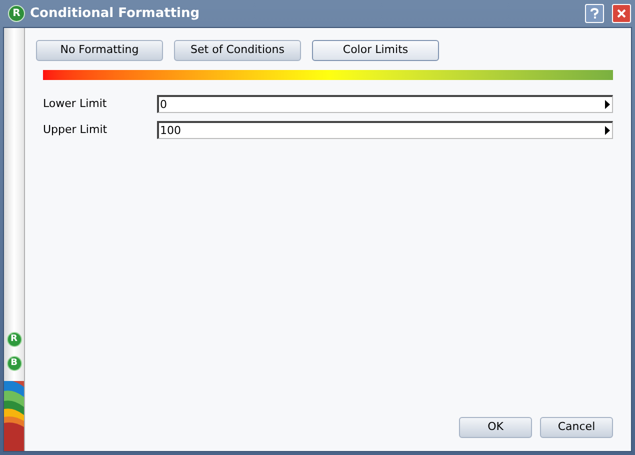 This screenshot has height=455, width=635. I want to click on help-button, so click(594, 13).